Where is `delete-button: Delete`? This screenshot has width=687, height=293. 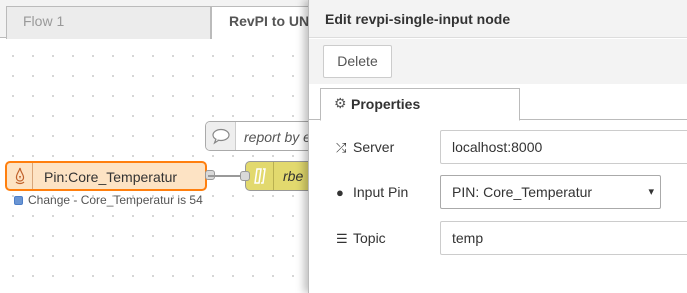 delete-button: Delete is located at coordinates (357, 61).